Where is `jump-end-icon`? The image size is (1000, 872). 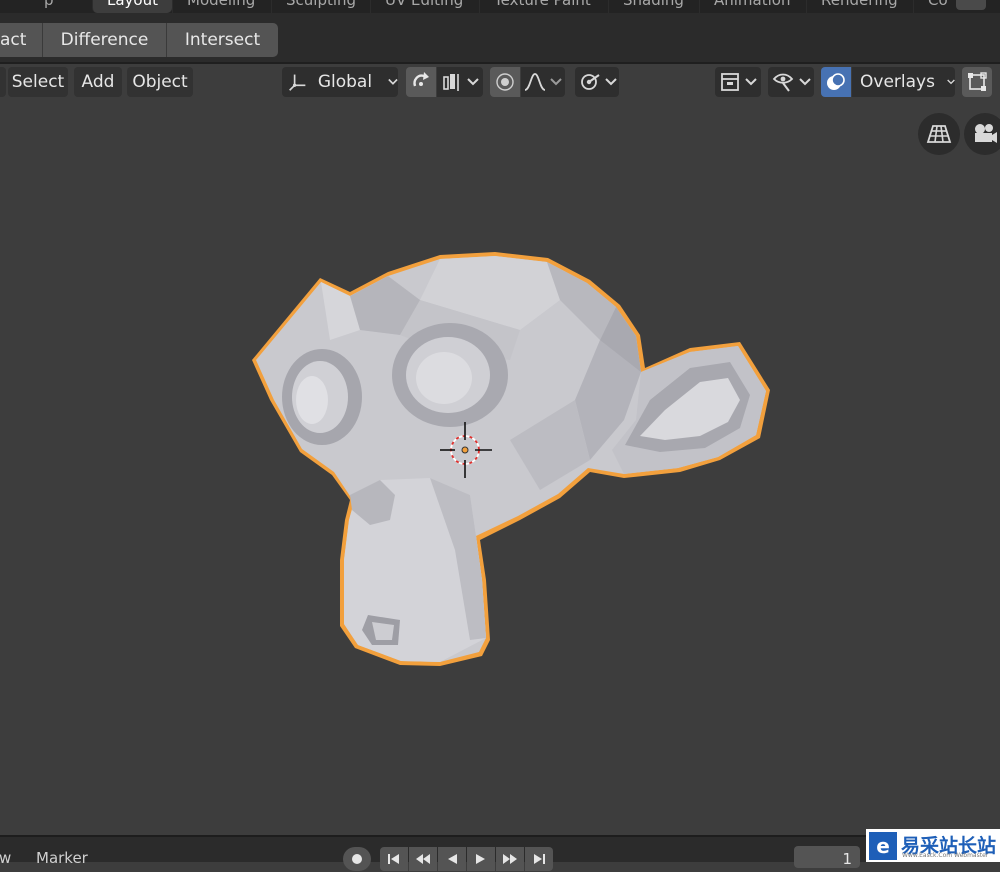
jump-end-icon is located at coordinates (539, 859).